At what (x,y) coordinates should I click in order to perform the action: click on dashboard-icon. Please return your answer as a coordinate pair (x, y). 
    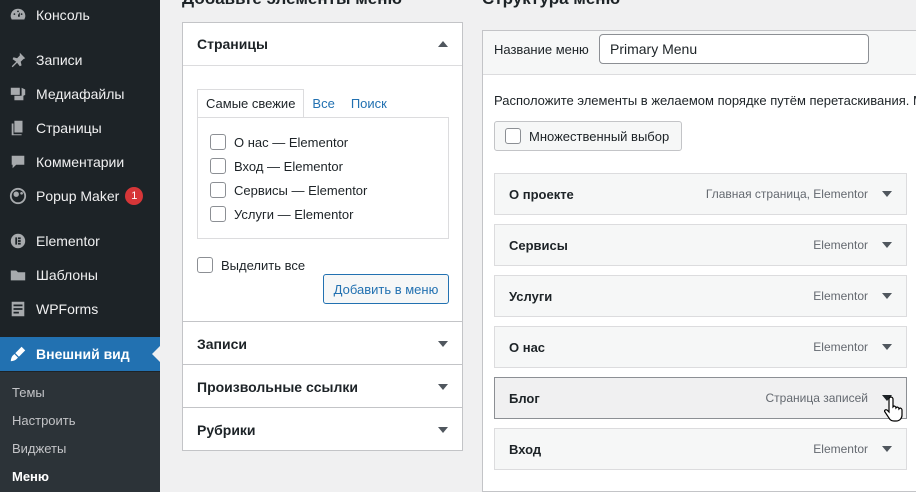
    Looking at the image, I should click on (18, 15).